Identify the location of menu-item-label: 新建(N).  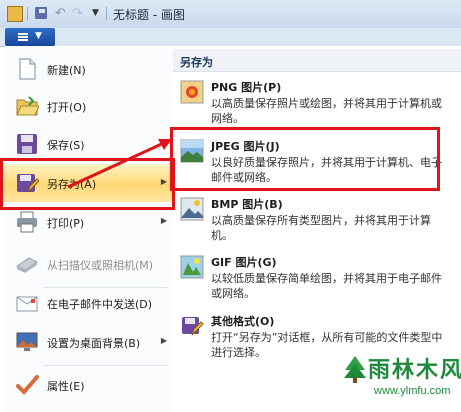
(66, 70).